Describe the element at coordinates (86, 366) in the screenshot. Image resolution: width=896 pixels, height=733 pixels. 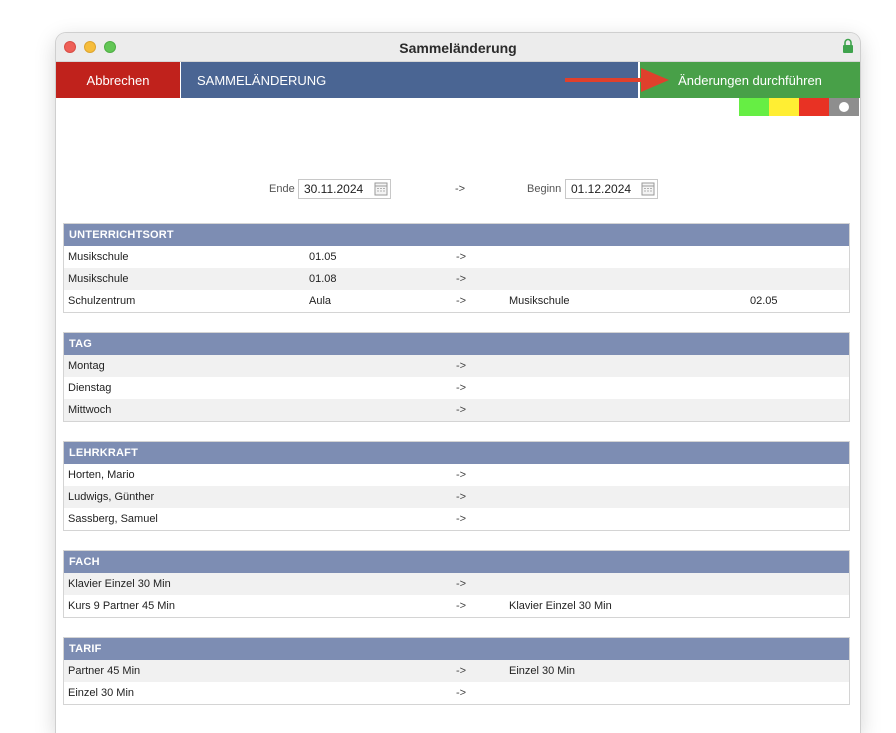
I see `cell-old-value: Montag` at that location.